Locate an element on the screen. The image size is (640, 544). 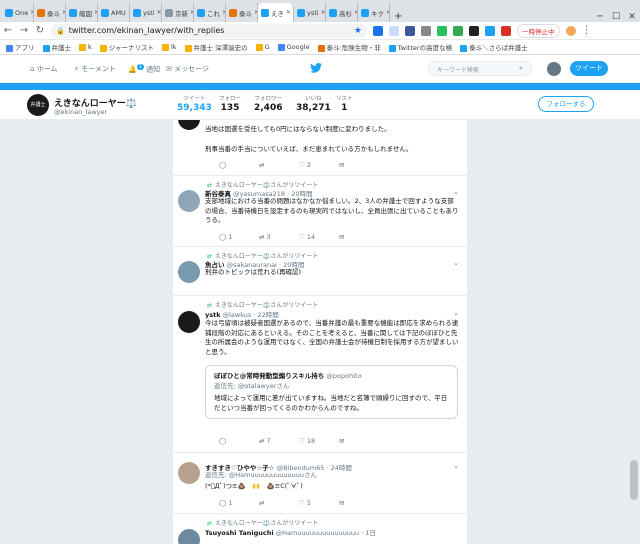
browser-tab: 縮図✕ is located at coordinates (82, 12).